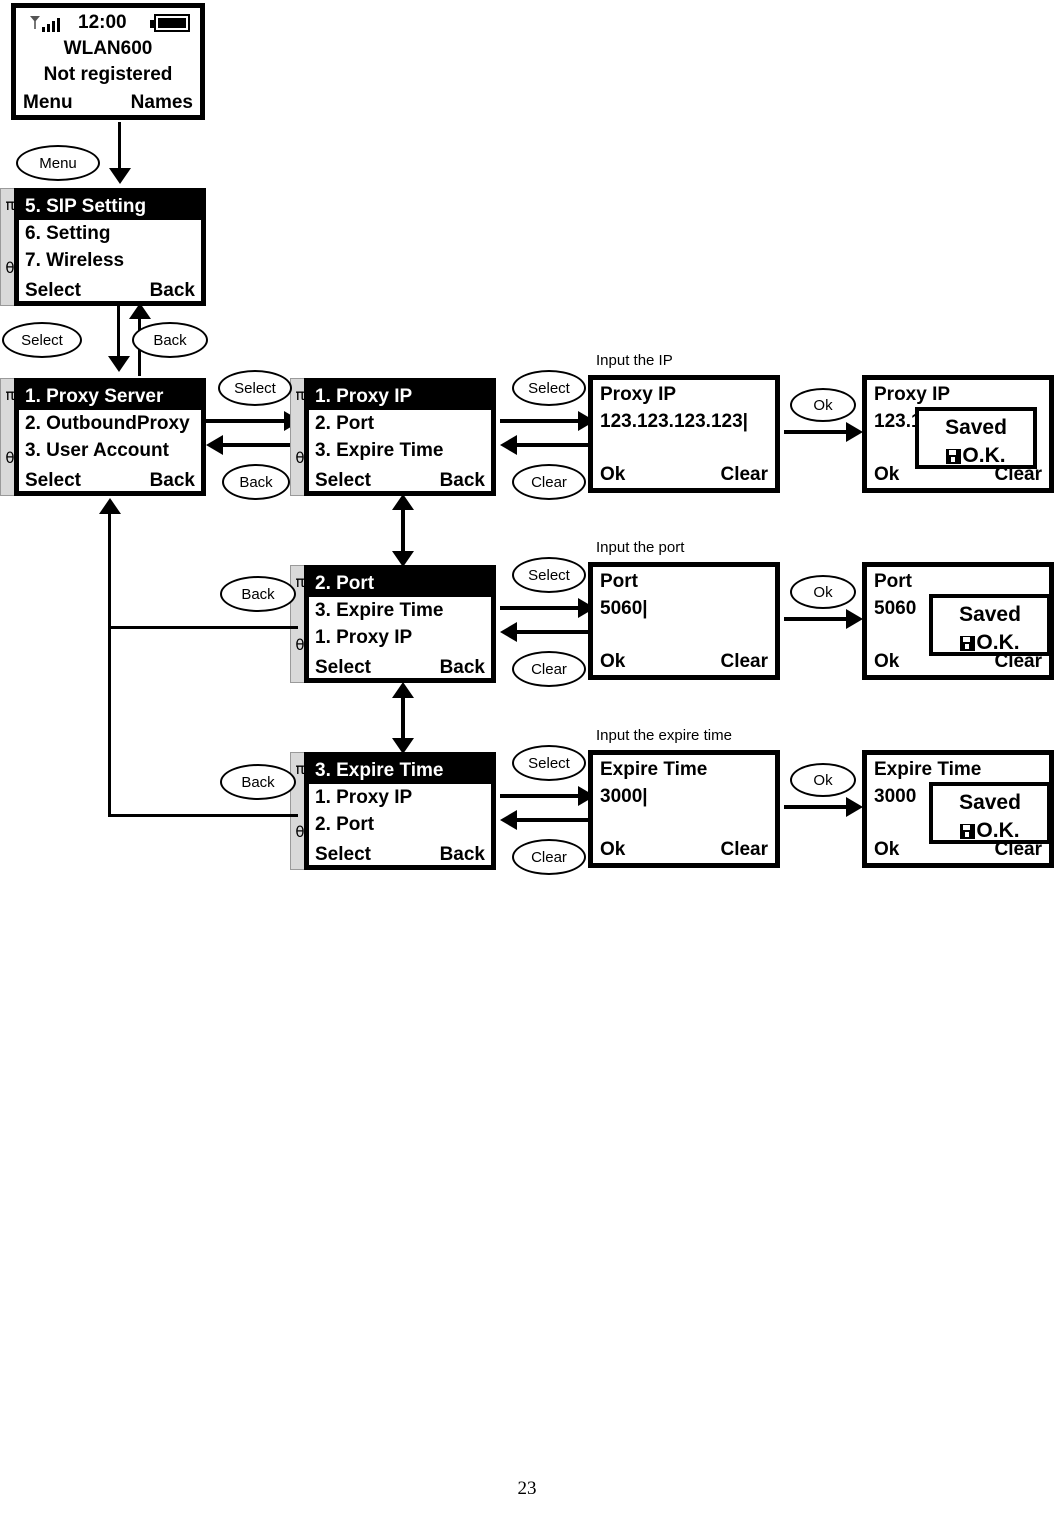 This screenshot has height=1520, width=1054. What do you see at coordinates (120, 176) in the screenshot?
I see `arrow-down-to-main-menu` at bounding box center [120, 176].